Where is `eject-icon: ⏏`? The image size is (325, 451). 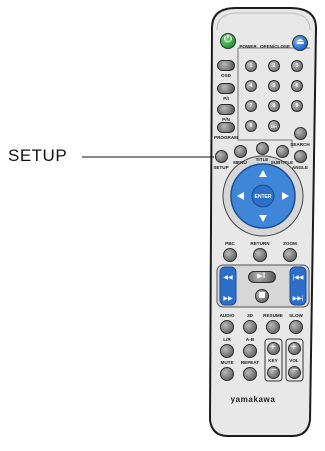 eject-icon: ⏏ is located at coordinates (300, 41).